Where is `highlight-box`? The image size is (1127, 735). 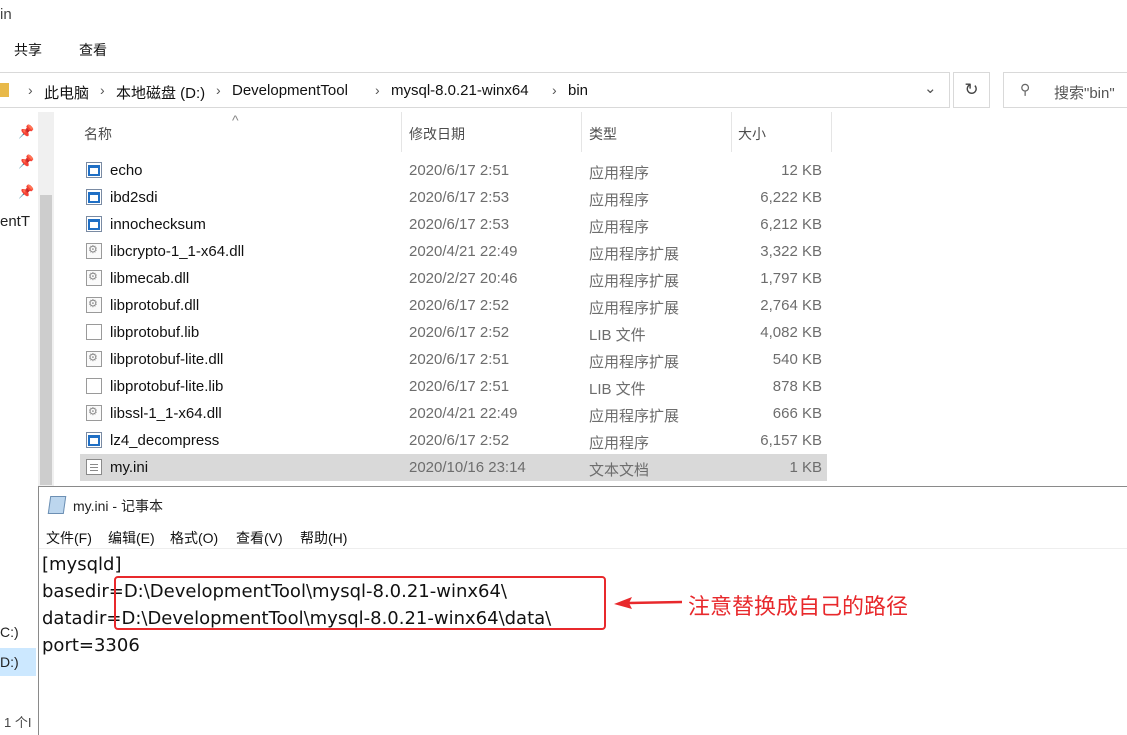
highlight-box is located at coordinates (360, 603).